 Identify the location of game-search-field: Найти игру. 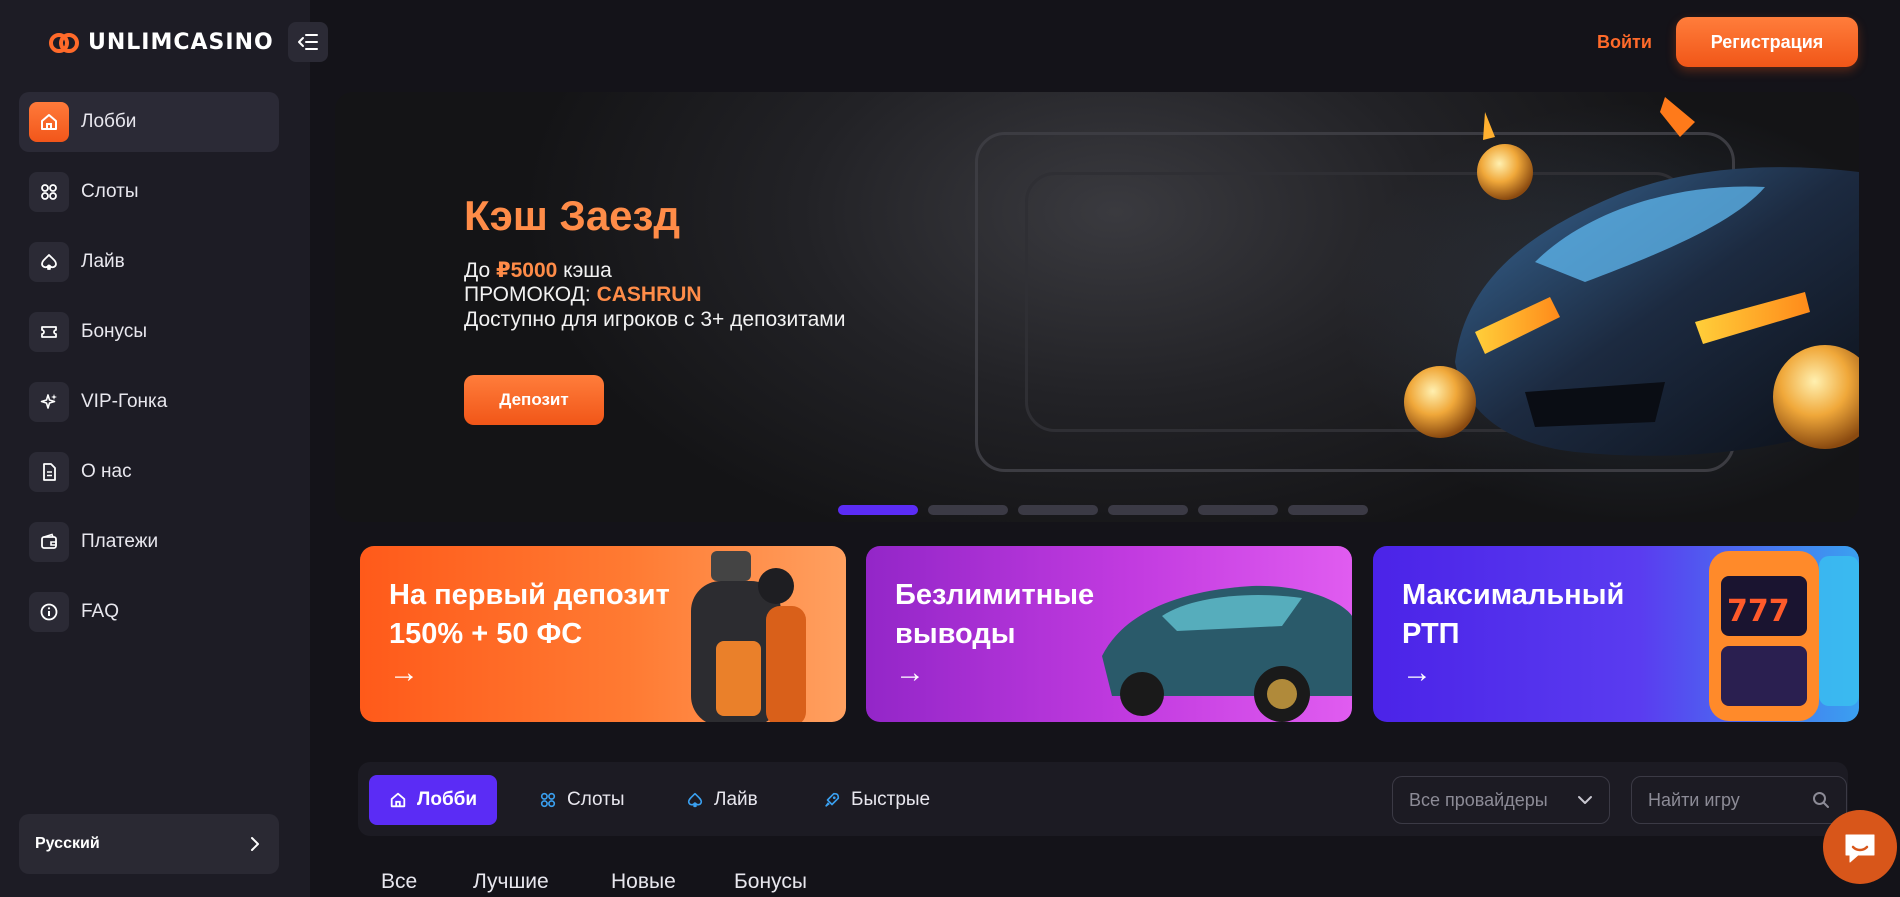
(1739, 800).